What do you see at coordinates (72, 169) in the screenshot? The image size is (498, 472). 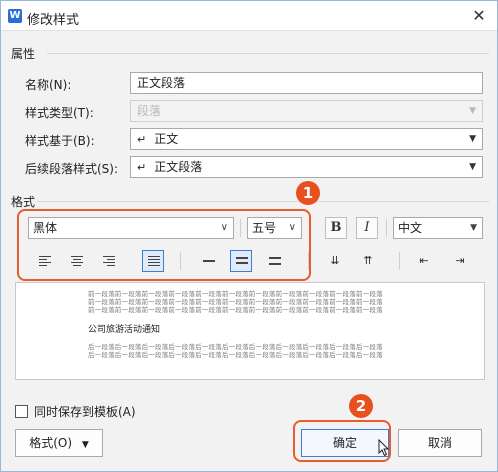 I see `next-style-label: 后续段落样式(S):` at bounding box center [72, 169].